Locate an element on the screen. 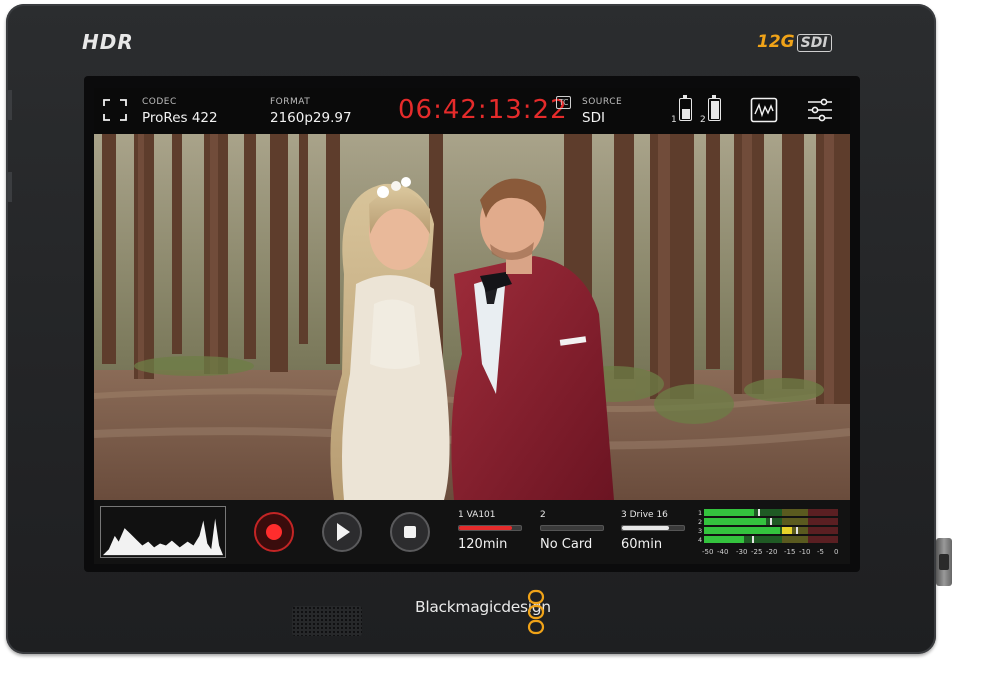  format-label: FORMAT is located at coordinates (290, 102).